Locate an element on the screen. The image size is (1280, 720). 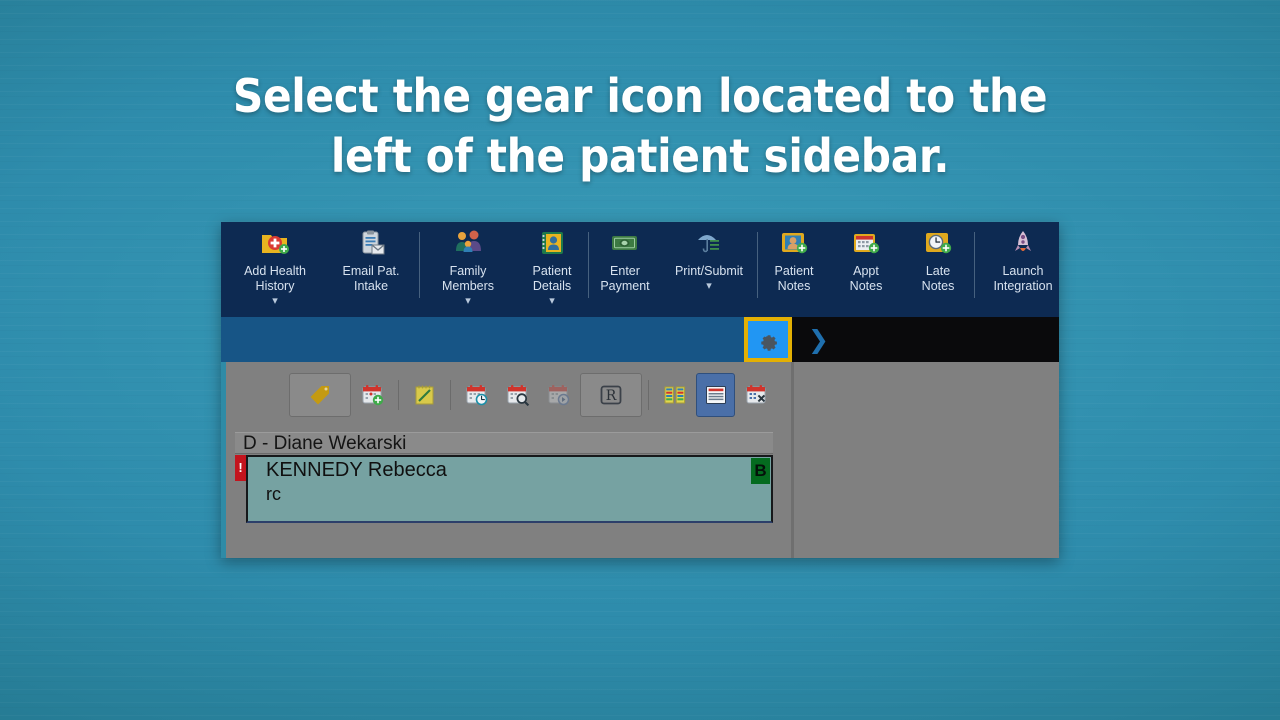
calendar-clock-icon is located at coordinates (476, 395).